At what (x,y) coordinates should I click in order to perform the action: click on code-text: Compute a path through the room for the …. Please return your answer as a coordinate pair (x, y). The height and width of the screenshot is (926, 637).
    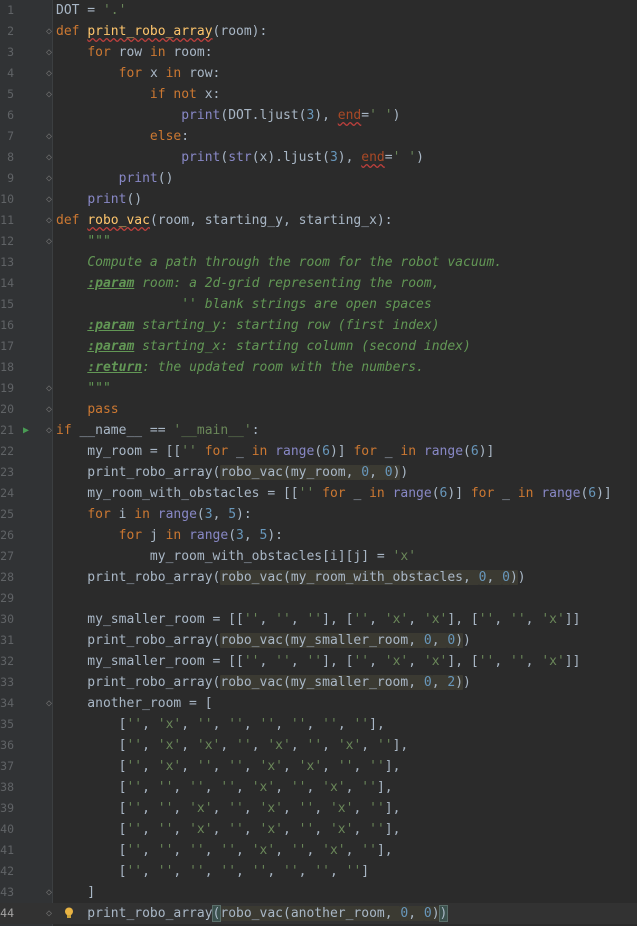
    Looking at the image, I should click on (279, 262).